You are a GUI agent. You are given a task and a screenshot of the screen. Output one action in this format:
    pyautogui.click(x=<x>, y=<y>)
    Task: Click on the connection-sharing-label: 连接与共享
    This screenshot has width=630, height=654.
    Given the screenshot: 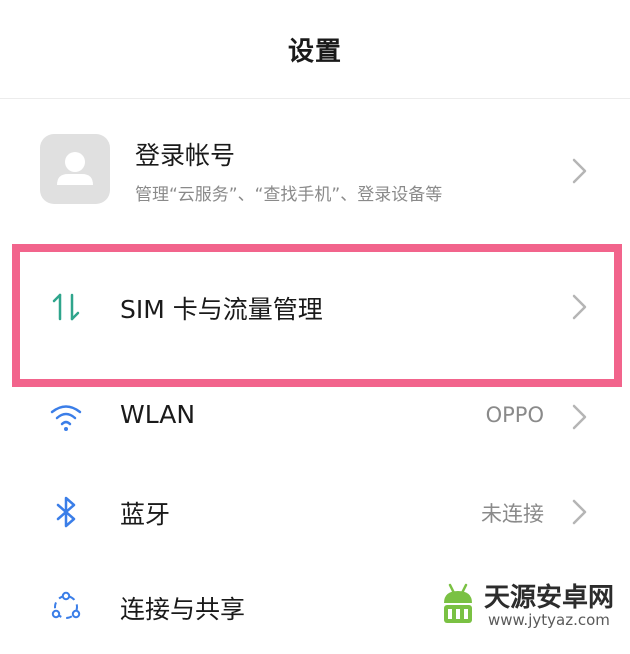 What is the action you would take?
    pyautogui.click(x=183, y=609)
    